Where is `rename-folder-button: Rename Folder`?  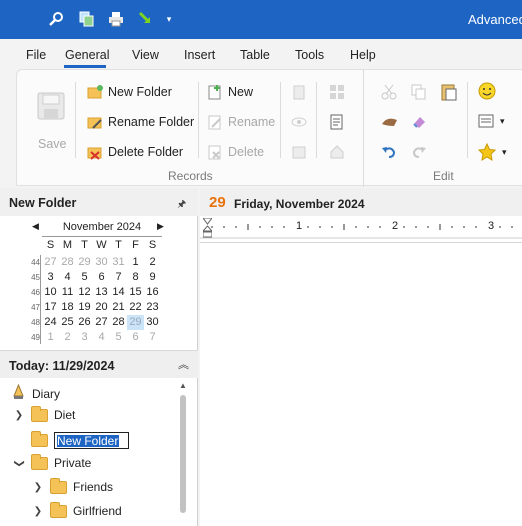
rename-folder-button: Rename Folder is located at coordinates (140, 122).